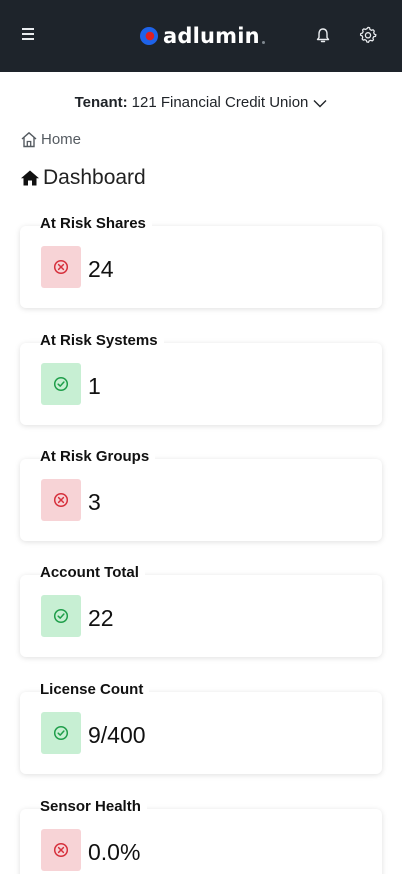 The height and width of the screenshot is (874, 402). Describe the element at coordinates (201, 500) in the screenshot. I see `metric-card-surface: 3` at that location.